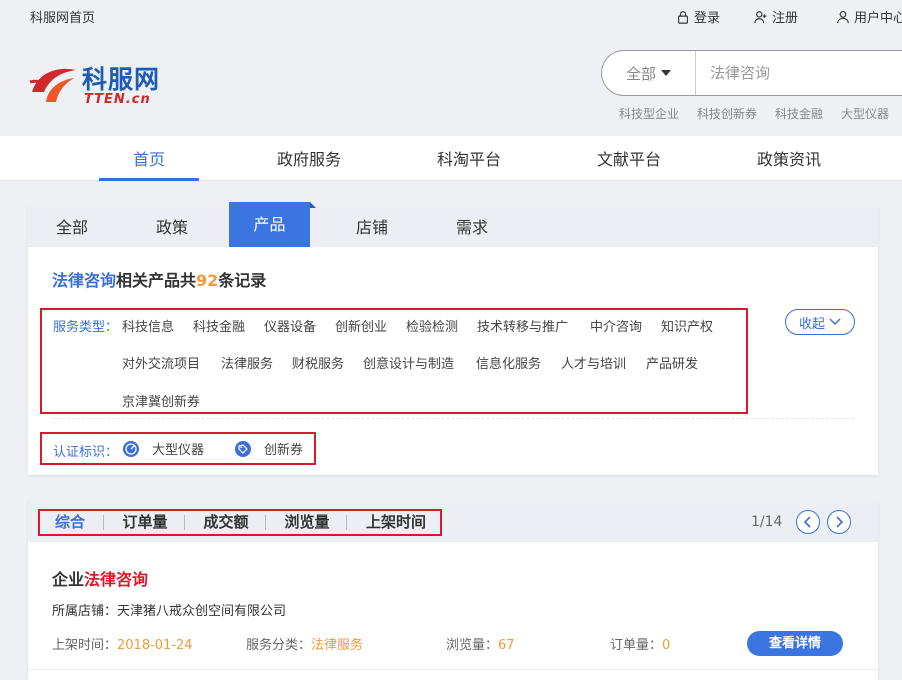 The image size is (902, 680). Describe the element at coordinates (372, 227) in the screenshot. I see `tab-shop: 店铺` at that location.